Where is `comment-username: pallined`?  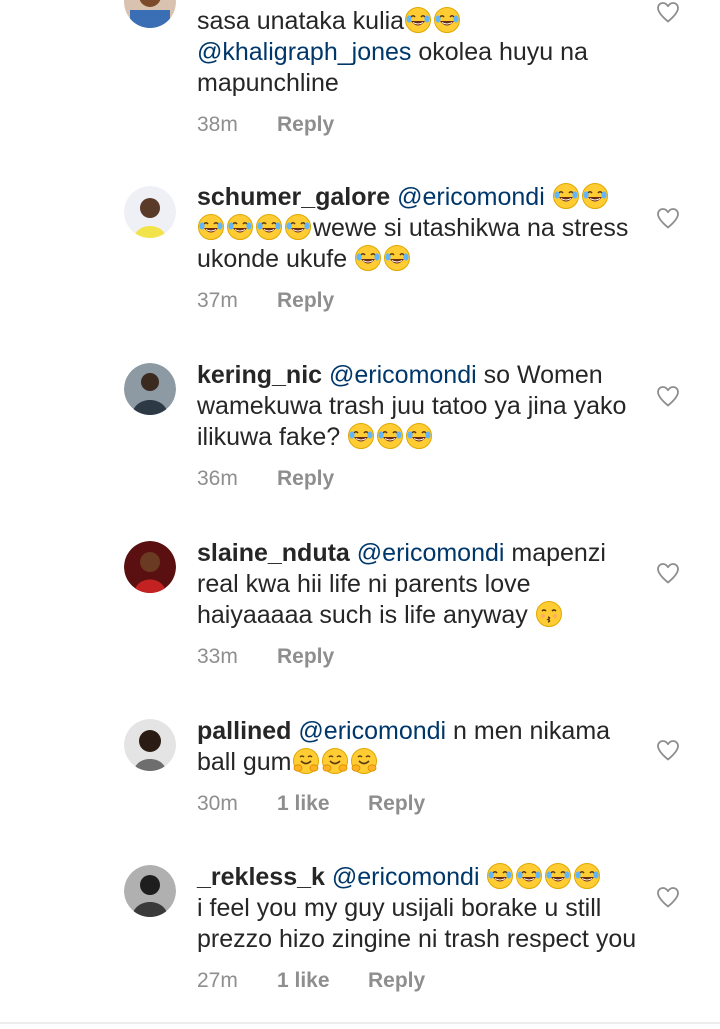
comment-username: pallined is located at coordinates (244, 731).